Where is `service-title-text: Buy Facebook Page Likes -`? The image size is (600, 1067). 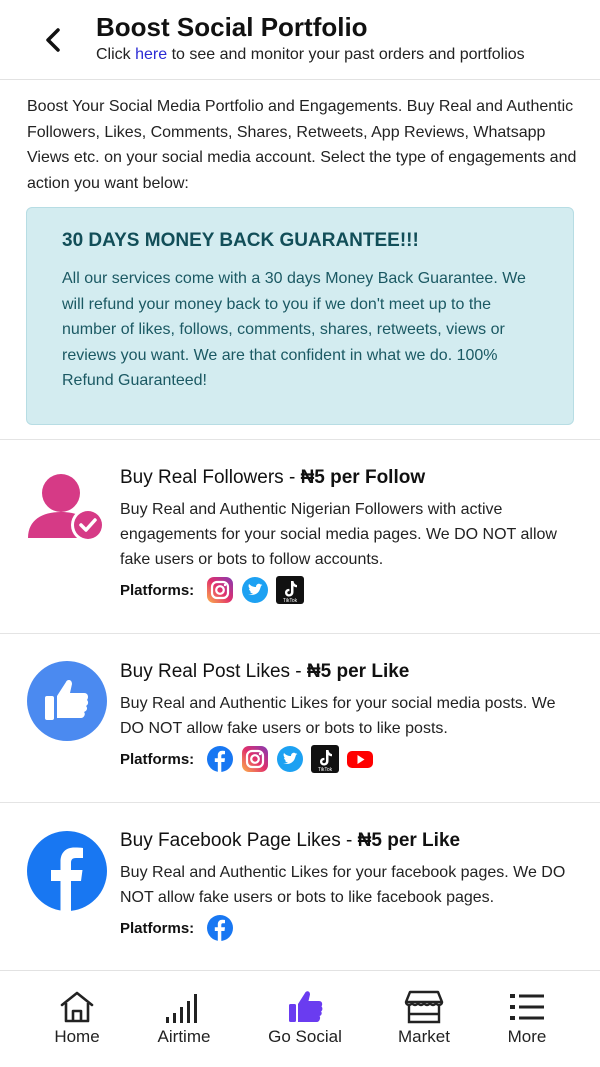
service-title-text: Buy Facebook Page Likes - is located at coordinates (239, 840).